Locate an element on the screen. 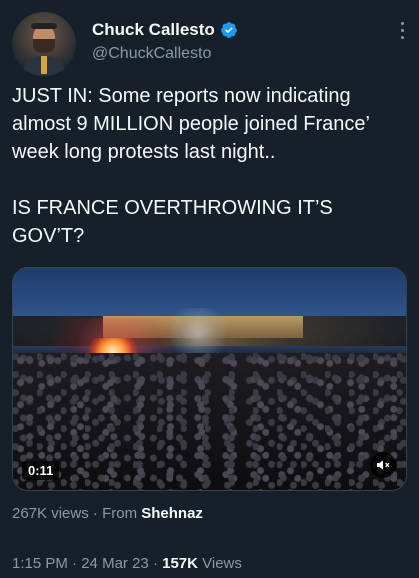  tweet-date: 24 Mar 23 is located at coordinates (115, 563).